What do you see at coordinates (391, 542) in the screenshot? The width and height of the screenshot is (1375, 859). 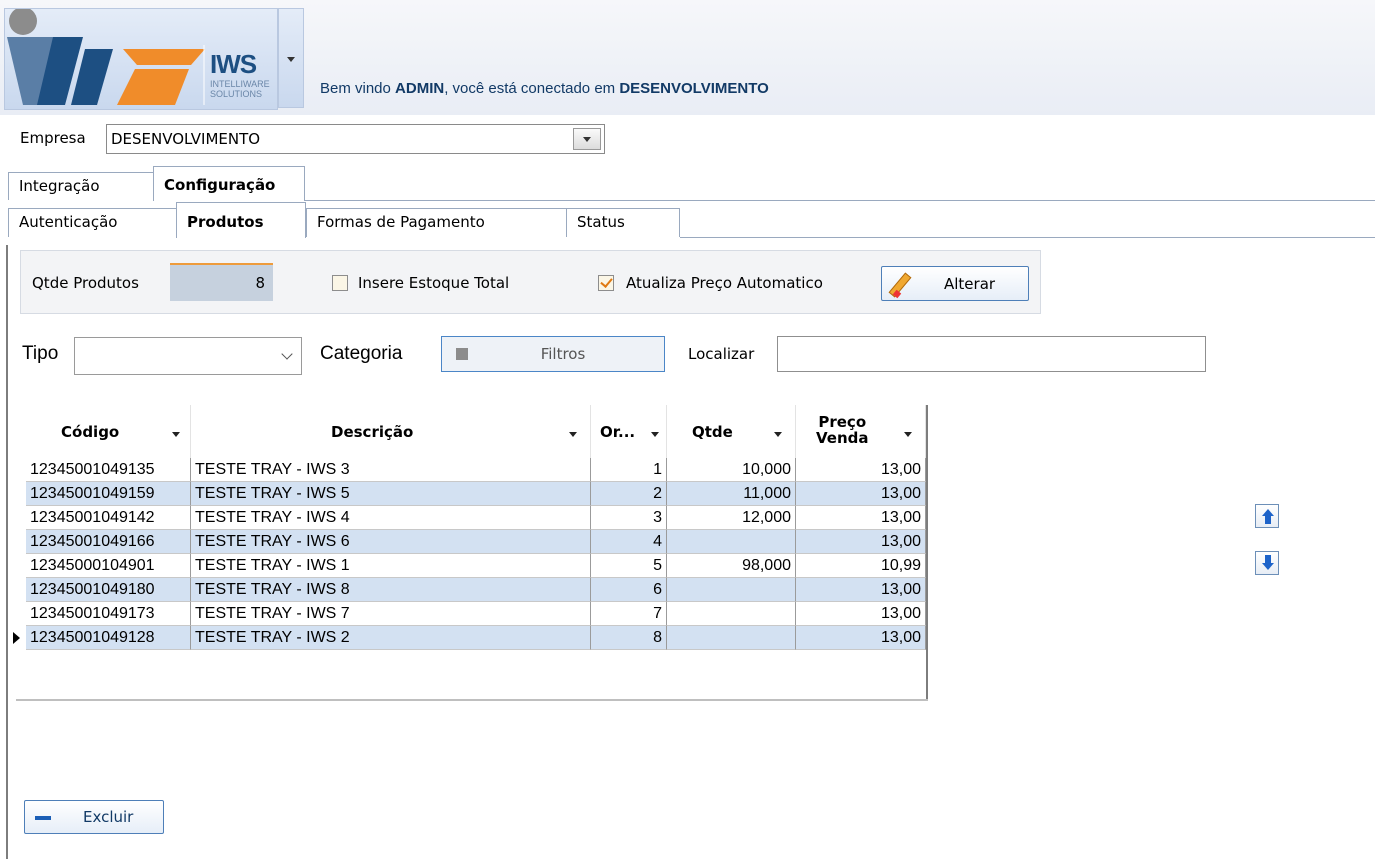 I see `cell-descricao: TESTE TRAY - IWS 6` at bounding box center [391, 542].